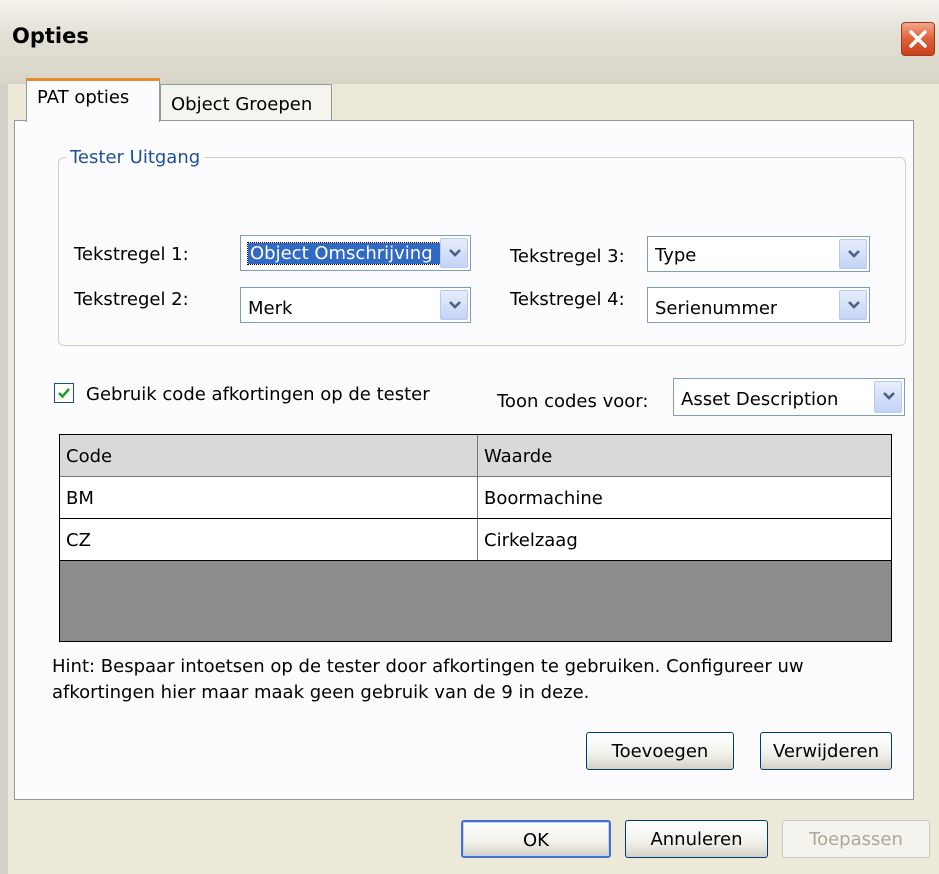 The image size is (939, 874). What do you see at coordinates (676, 255) in the screenshot?
I see `select-value: Type` at bounding box center [676, 255].